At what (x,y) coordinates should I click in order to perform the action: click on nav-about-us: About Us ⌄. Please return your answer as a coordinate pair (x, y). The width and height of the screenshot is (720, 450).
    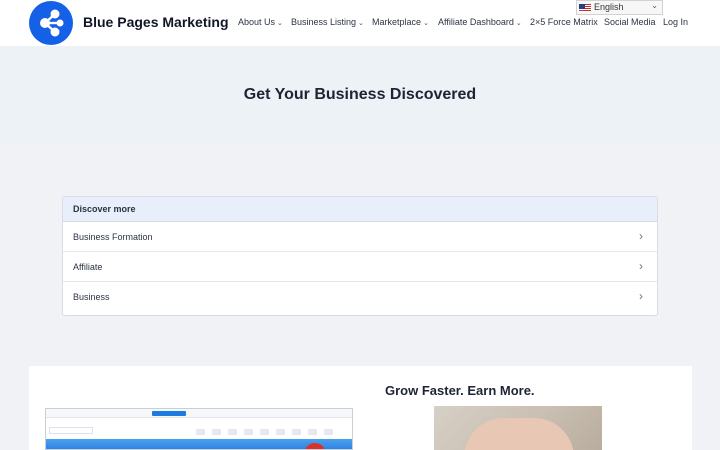
    Looking at the image, I should click on (260, 22).